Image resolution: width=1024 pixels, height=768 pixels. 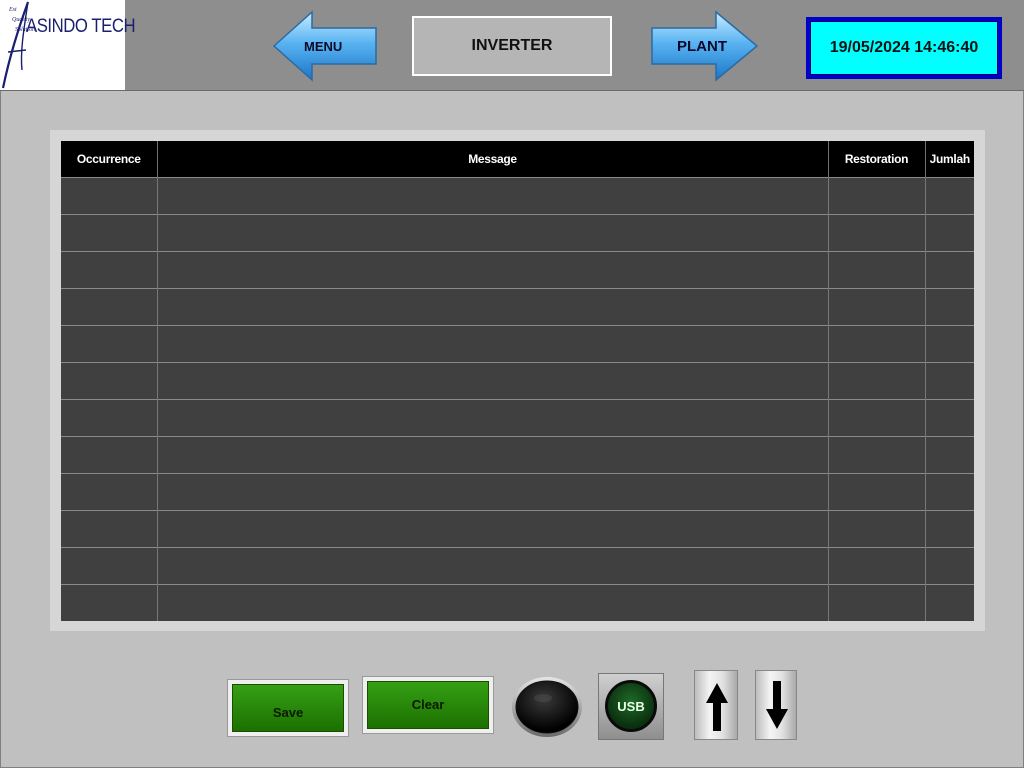 I want to click on arrow-up-icon, so click(x=717, y=707).